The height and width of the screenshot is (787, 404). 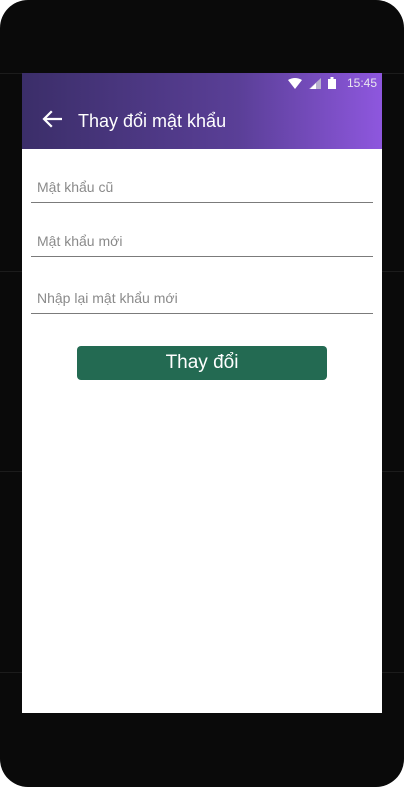 I want to click on new-password-input, so click(x=202, y=241).